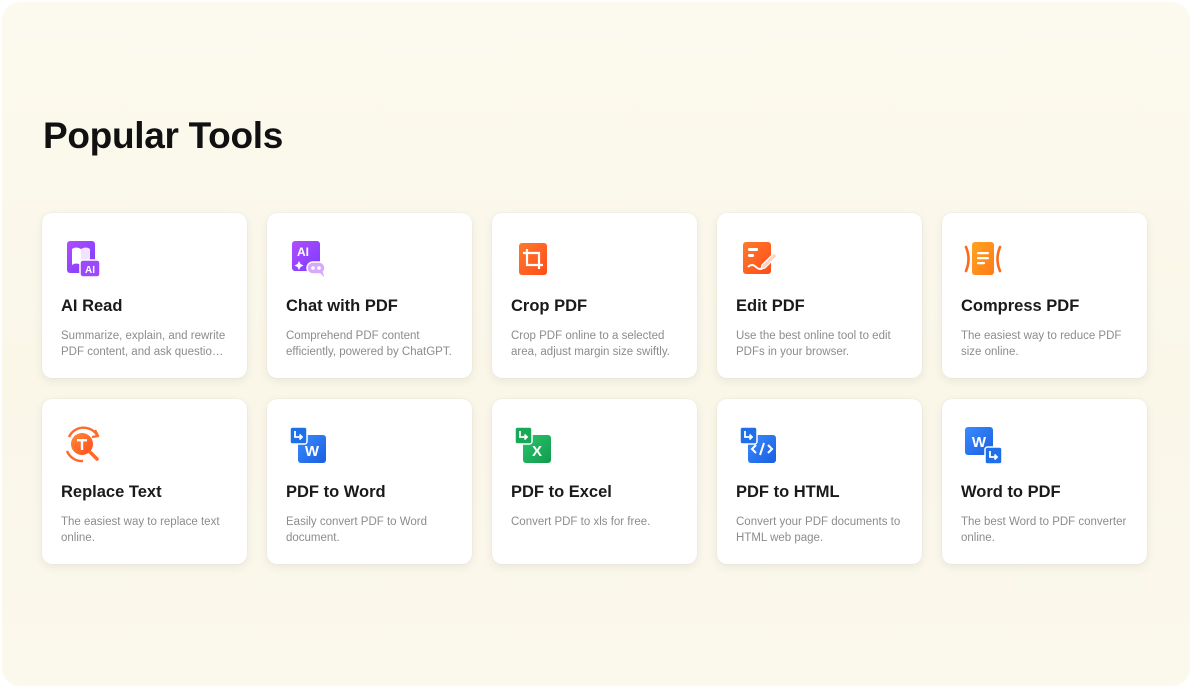  I want to click on tool-title: Compress PDF, so click(1020, 306).